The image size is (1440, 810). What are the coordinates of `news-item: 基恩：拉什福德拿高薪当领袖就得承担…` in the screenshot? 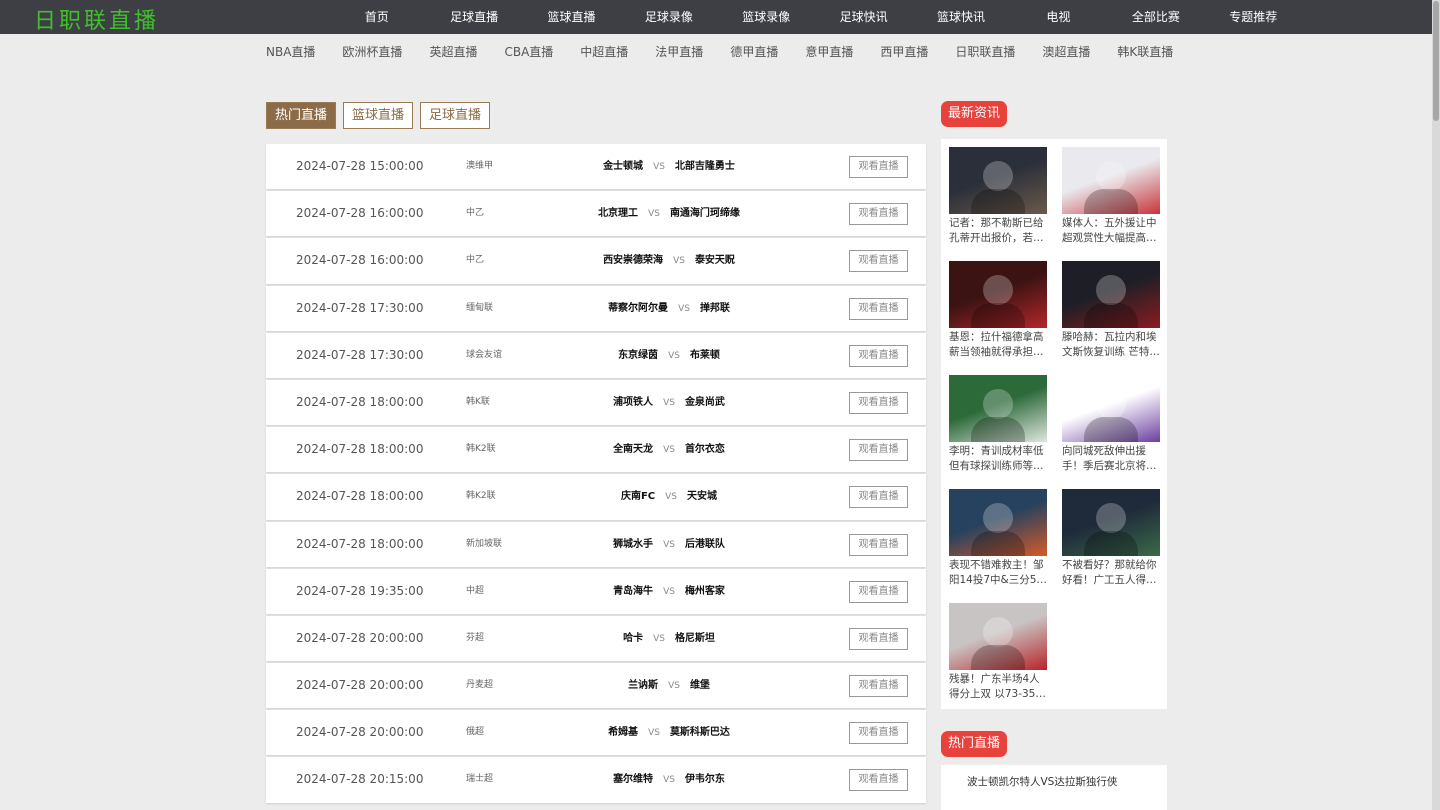 It's located at (998, 310).